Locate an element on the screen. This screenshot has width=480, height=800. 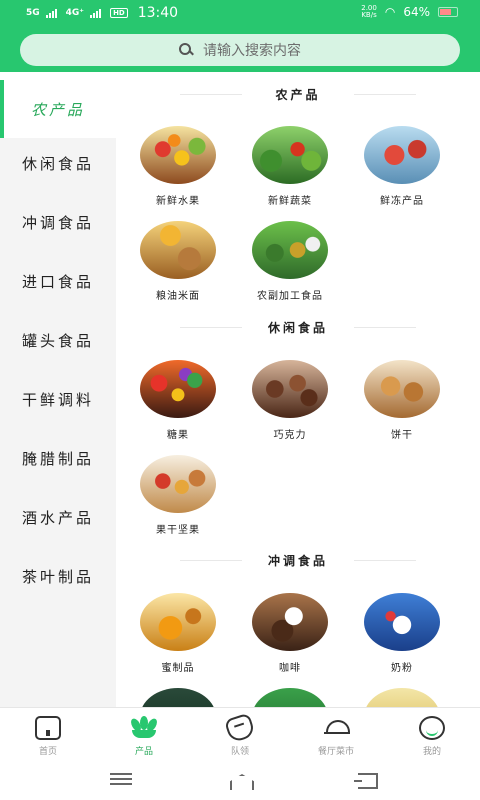
search-icon is located at coordinates (186, 50).